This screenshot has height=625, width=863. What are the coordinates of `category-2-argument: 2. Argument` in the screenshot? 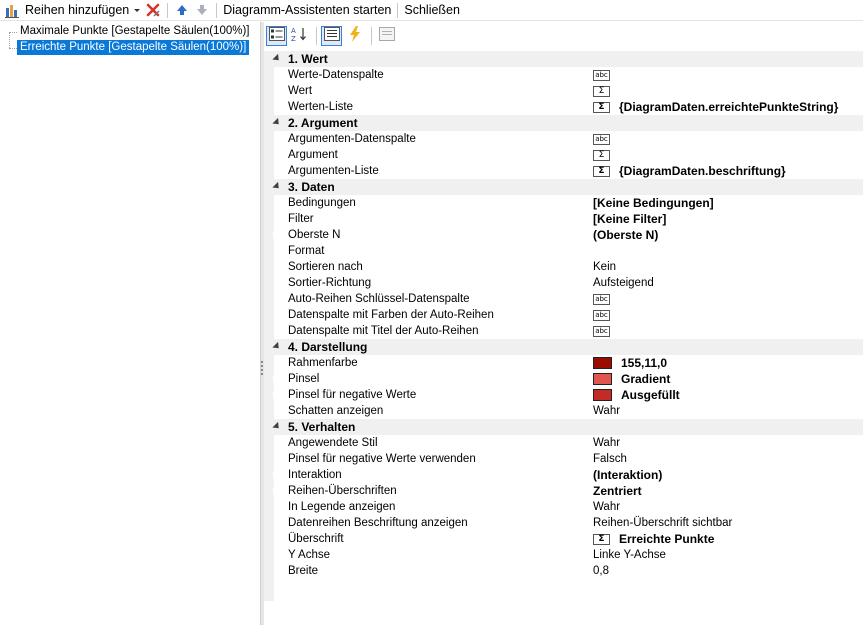 It's located at (563, 123).